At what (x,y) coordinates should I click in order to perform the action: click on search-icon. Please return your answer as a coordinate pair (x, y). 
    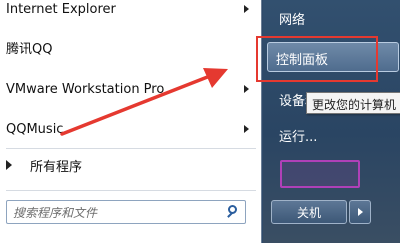
    Looking at the image, I should click on (234, 212).